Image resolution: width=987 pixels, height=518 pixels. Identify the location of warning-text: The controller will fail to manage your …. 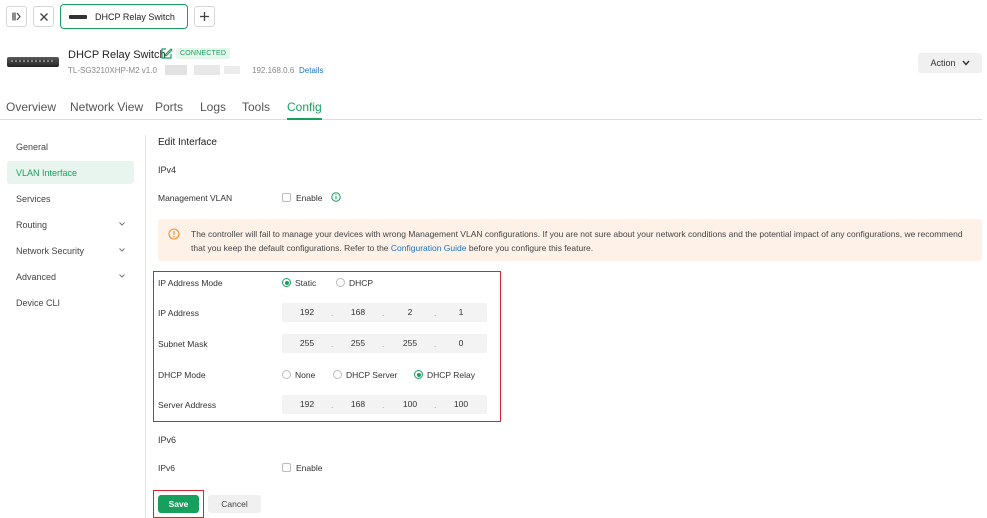
(581, 241).